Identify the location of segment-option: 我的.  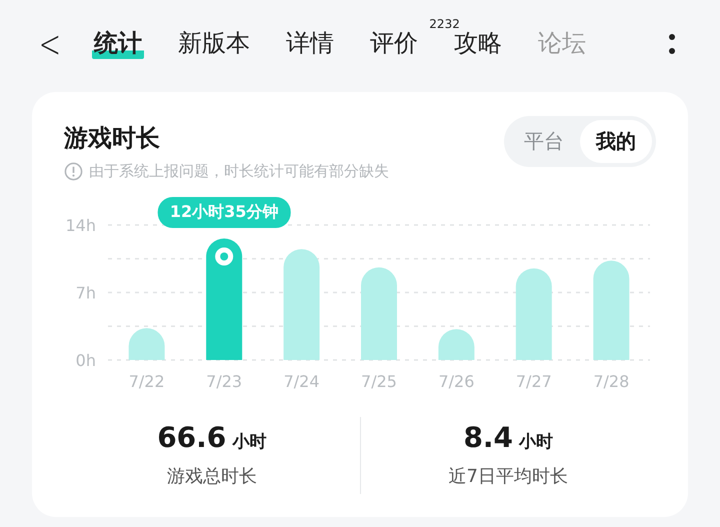
(616, 141).